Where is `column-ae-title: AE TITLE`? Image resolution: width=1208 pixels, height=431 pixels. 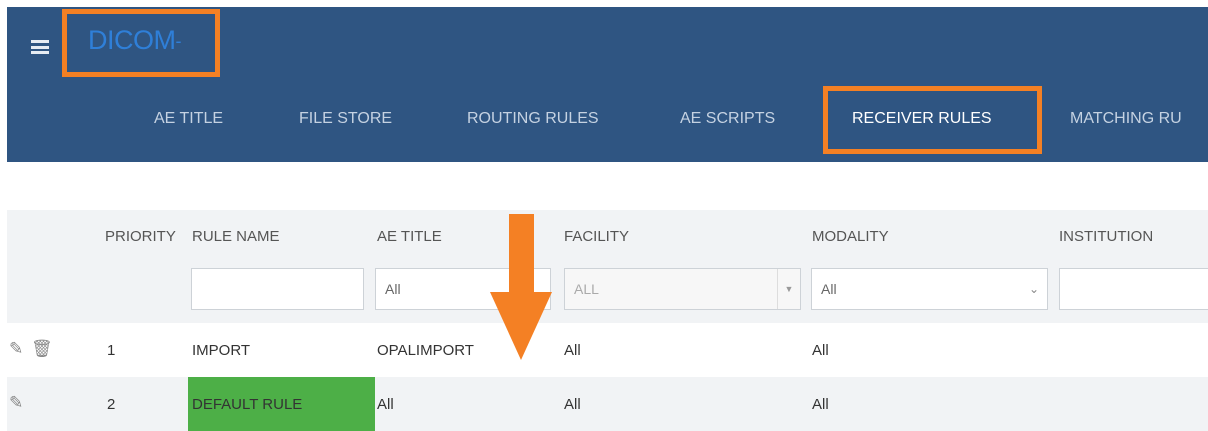
column-ae-title: AE TITLE is located at coordinates (409, 236).